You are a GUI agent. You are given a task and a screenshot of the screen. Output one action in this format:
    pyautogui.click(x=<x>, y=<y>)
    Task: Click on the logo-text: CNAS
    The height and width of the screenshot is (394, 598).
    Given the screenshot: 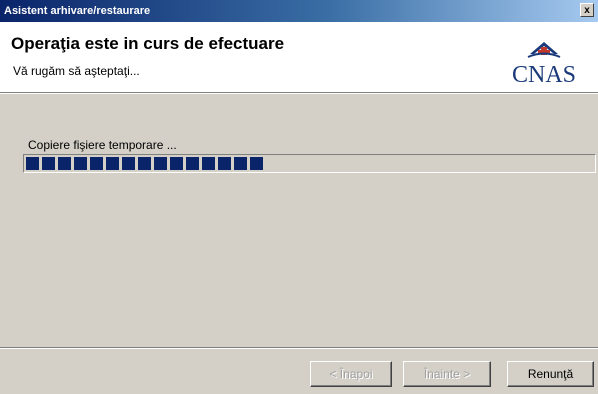 What is the action you would take?
    pyautogui.click(x=544, y=75)
    